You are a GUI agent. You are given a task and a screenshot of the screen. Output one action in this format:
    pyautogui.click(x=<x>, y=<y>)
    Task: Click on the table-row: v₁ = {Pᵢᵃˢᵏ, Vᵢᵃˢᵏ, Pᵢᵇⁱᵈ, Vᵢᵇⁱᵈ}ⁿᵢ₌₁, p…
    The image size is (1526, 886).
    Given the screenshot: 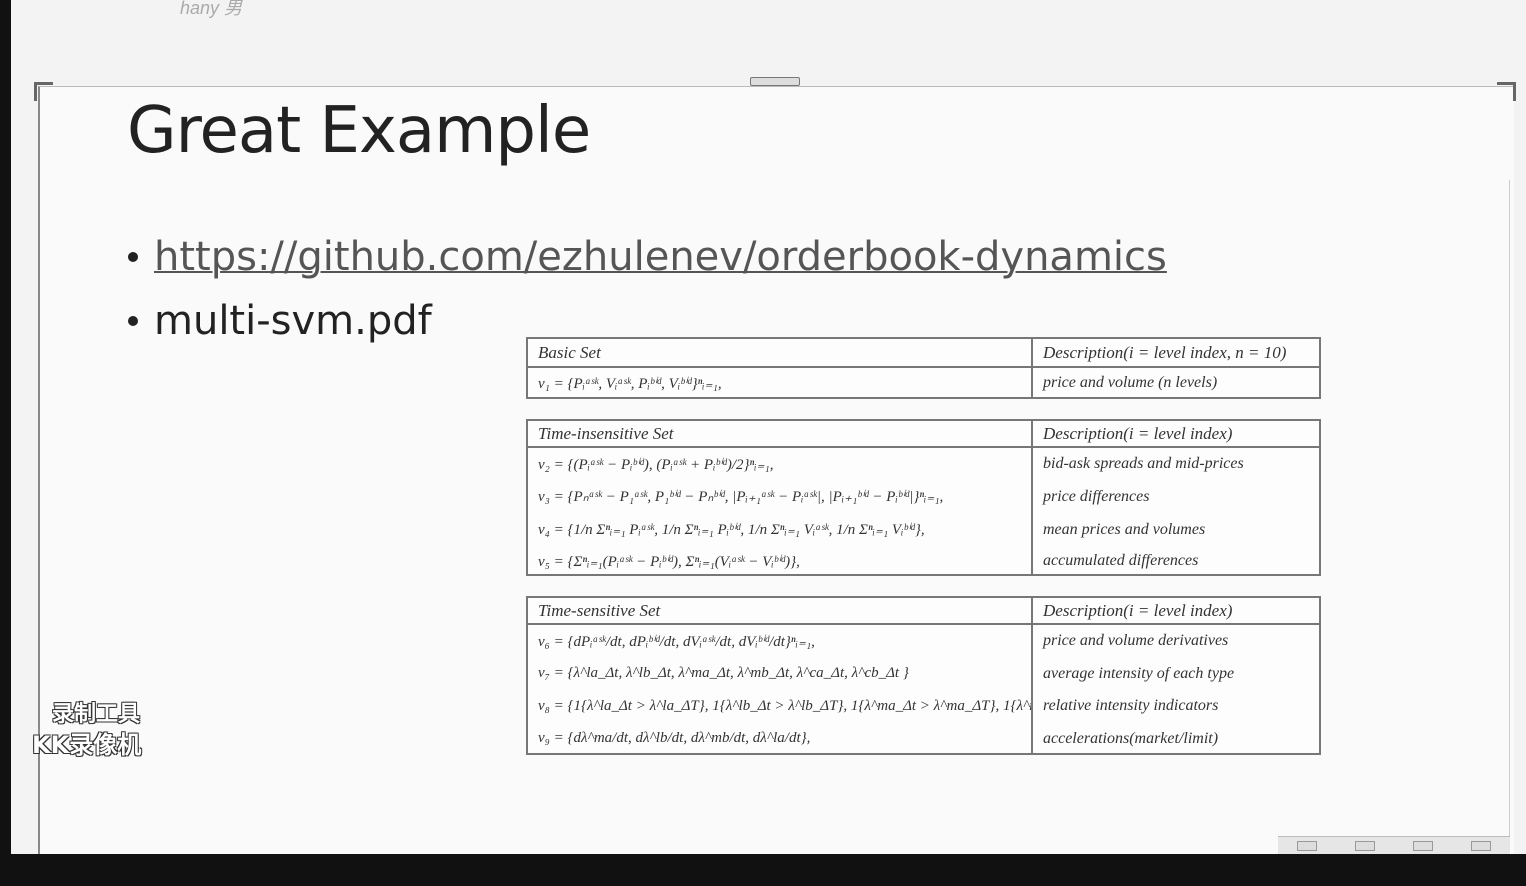 What is the action you would take?
    pyautogui.click(x=923, y=383)
    